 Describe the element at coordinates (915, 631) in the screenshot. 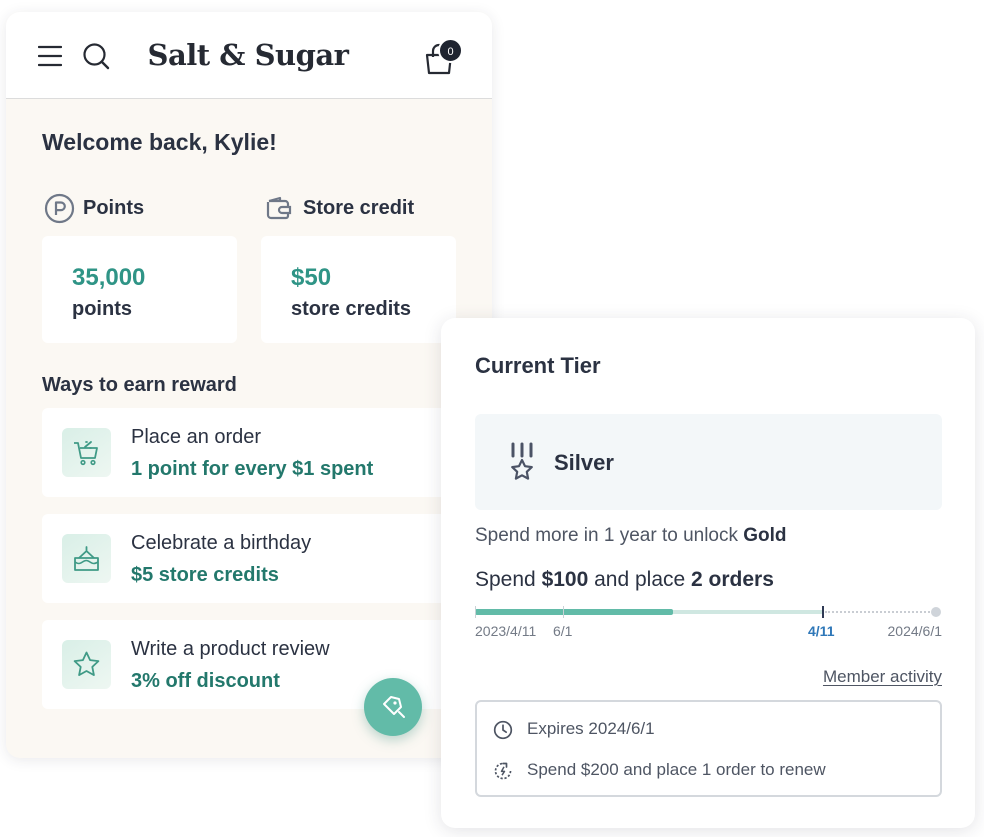

I see `progress-end-label: 2024/6/1` at that location.